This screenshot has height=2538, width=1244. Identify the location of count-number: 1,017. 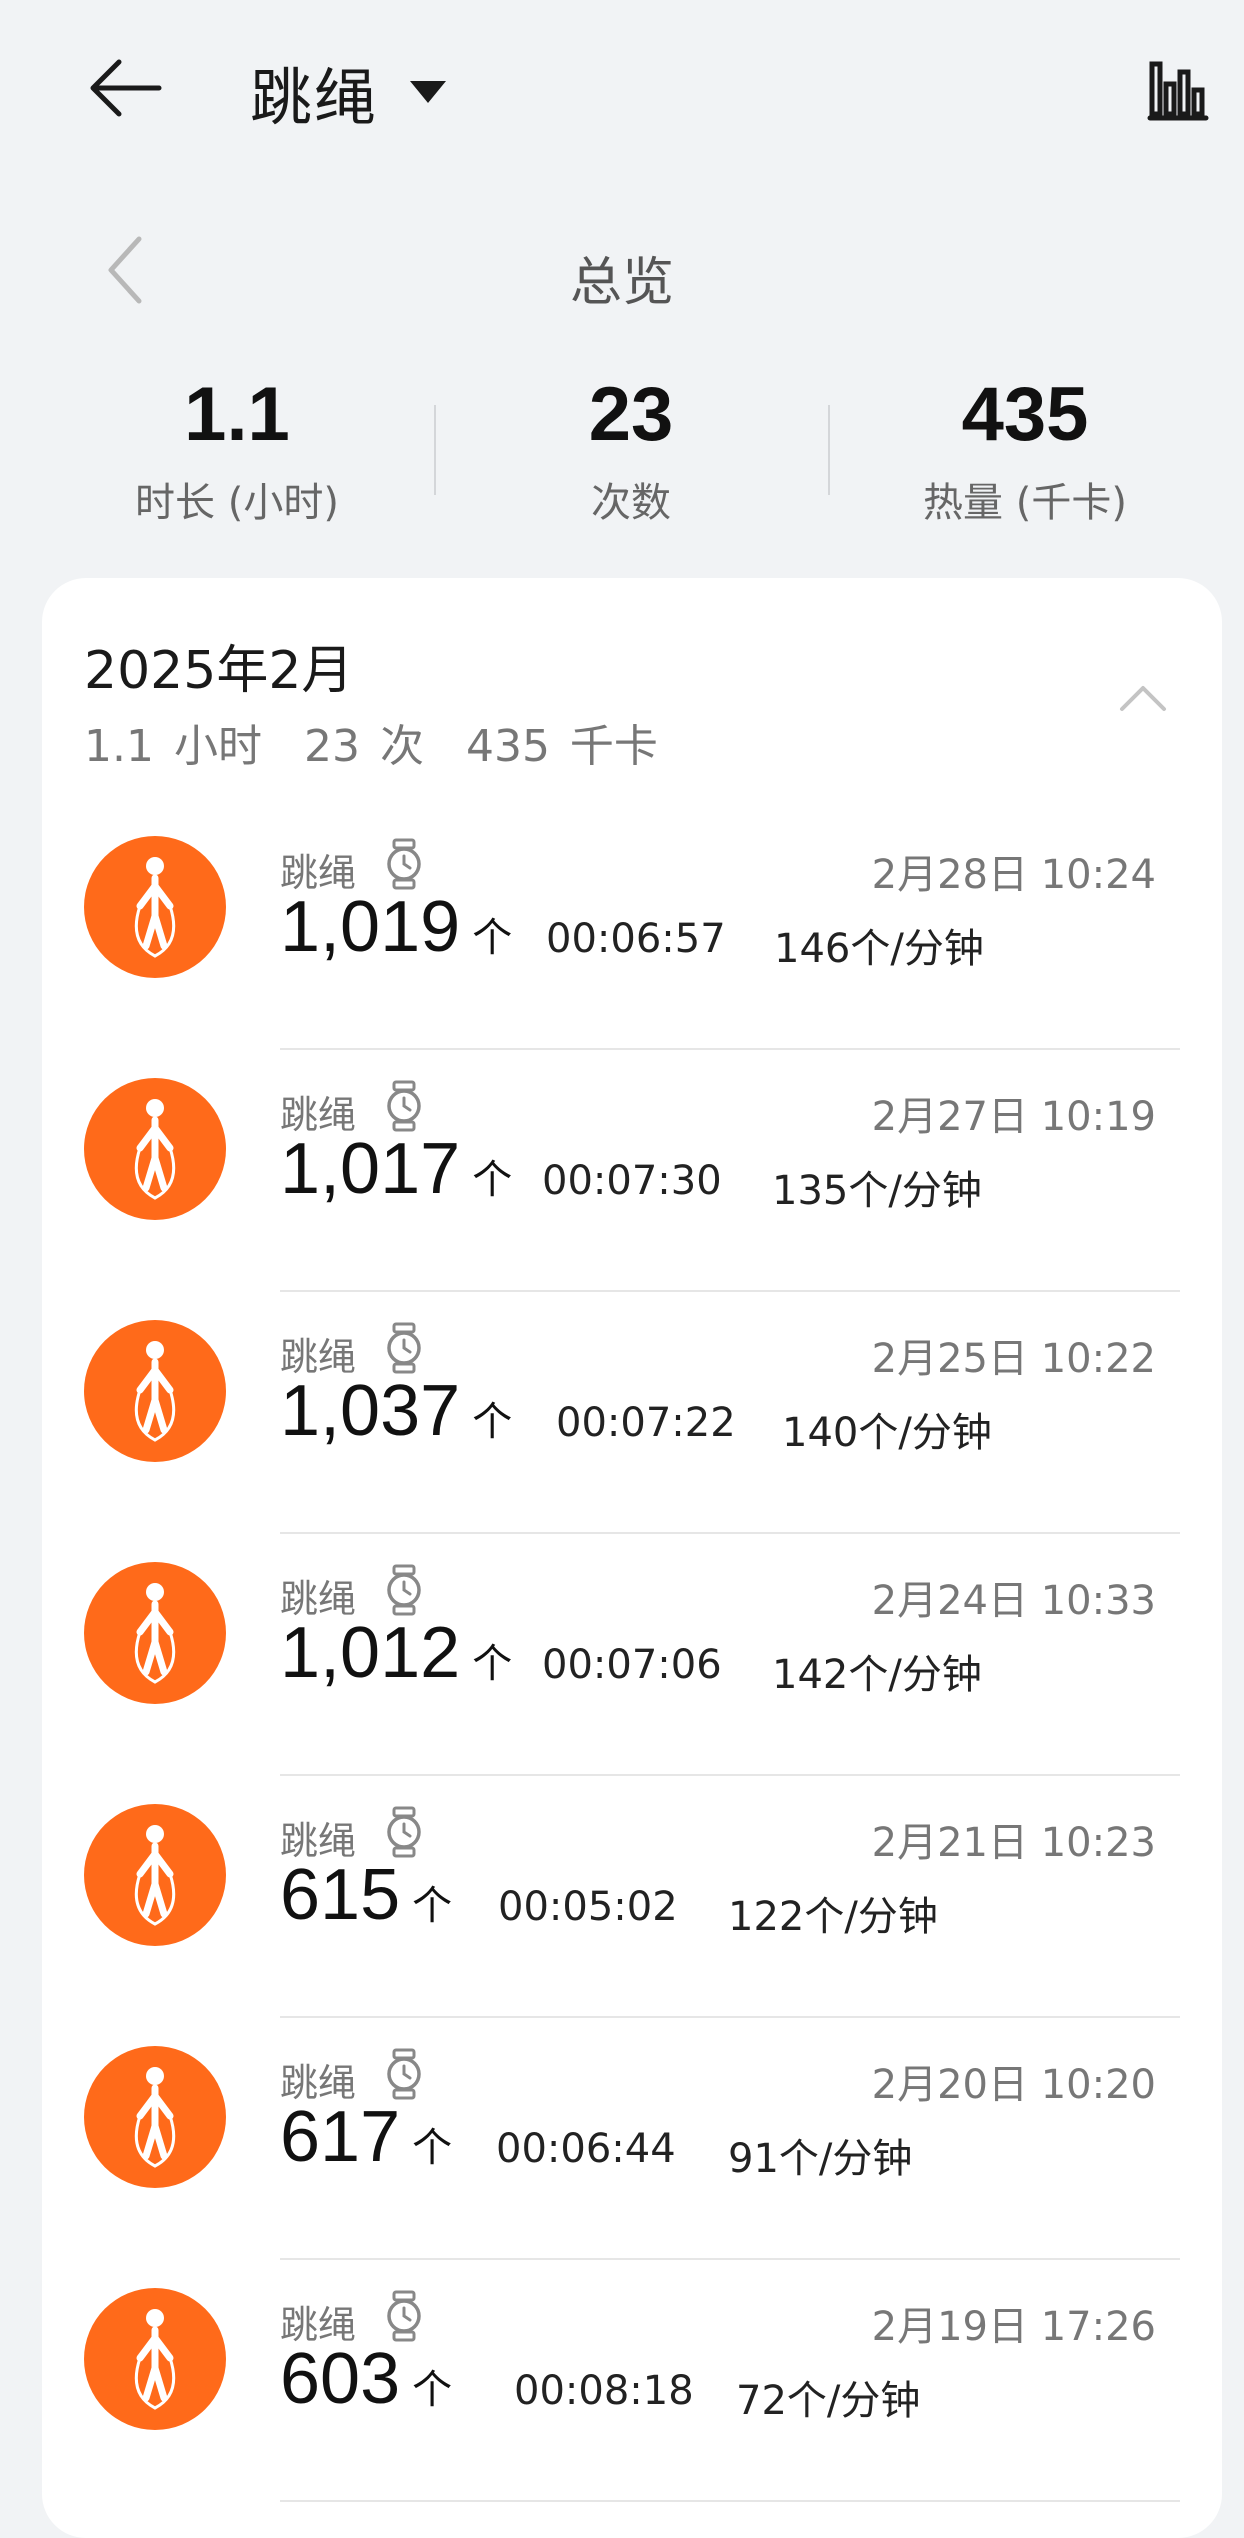
(370, 1169).